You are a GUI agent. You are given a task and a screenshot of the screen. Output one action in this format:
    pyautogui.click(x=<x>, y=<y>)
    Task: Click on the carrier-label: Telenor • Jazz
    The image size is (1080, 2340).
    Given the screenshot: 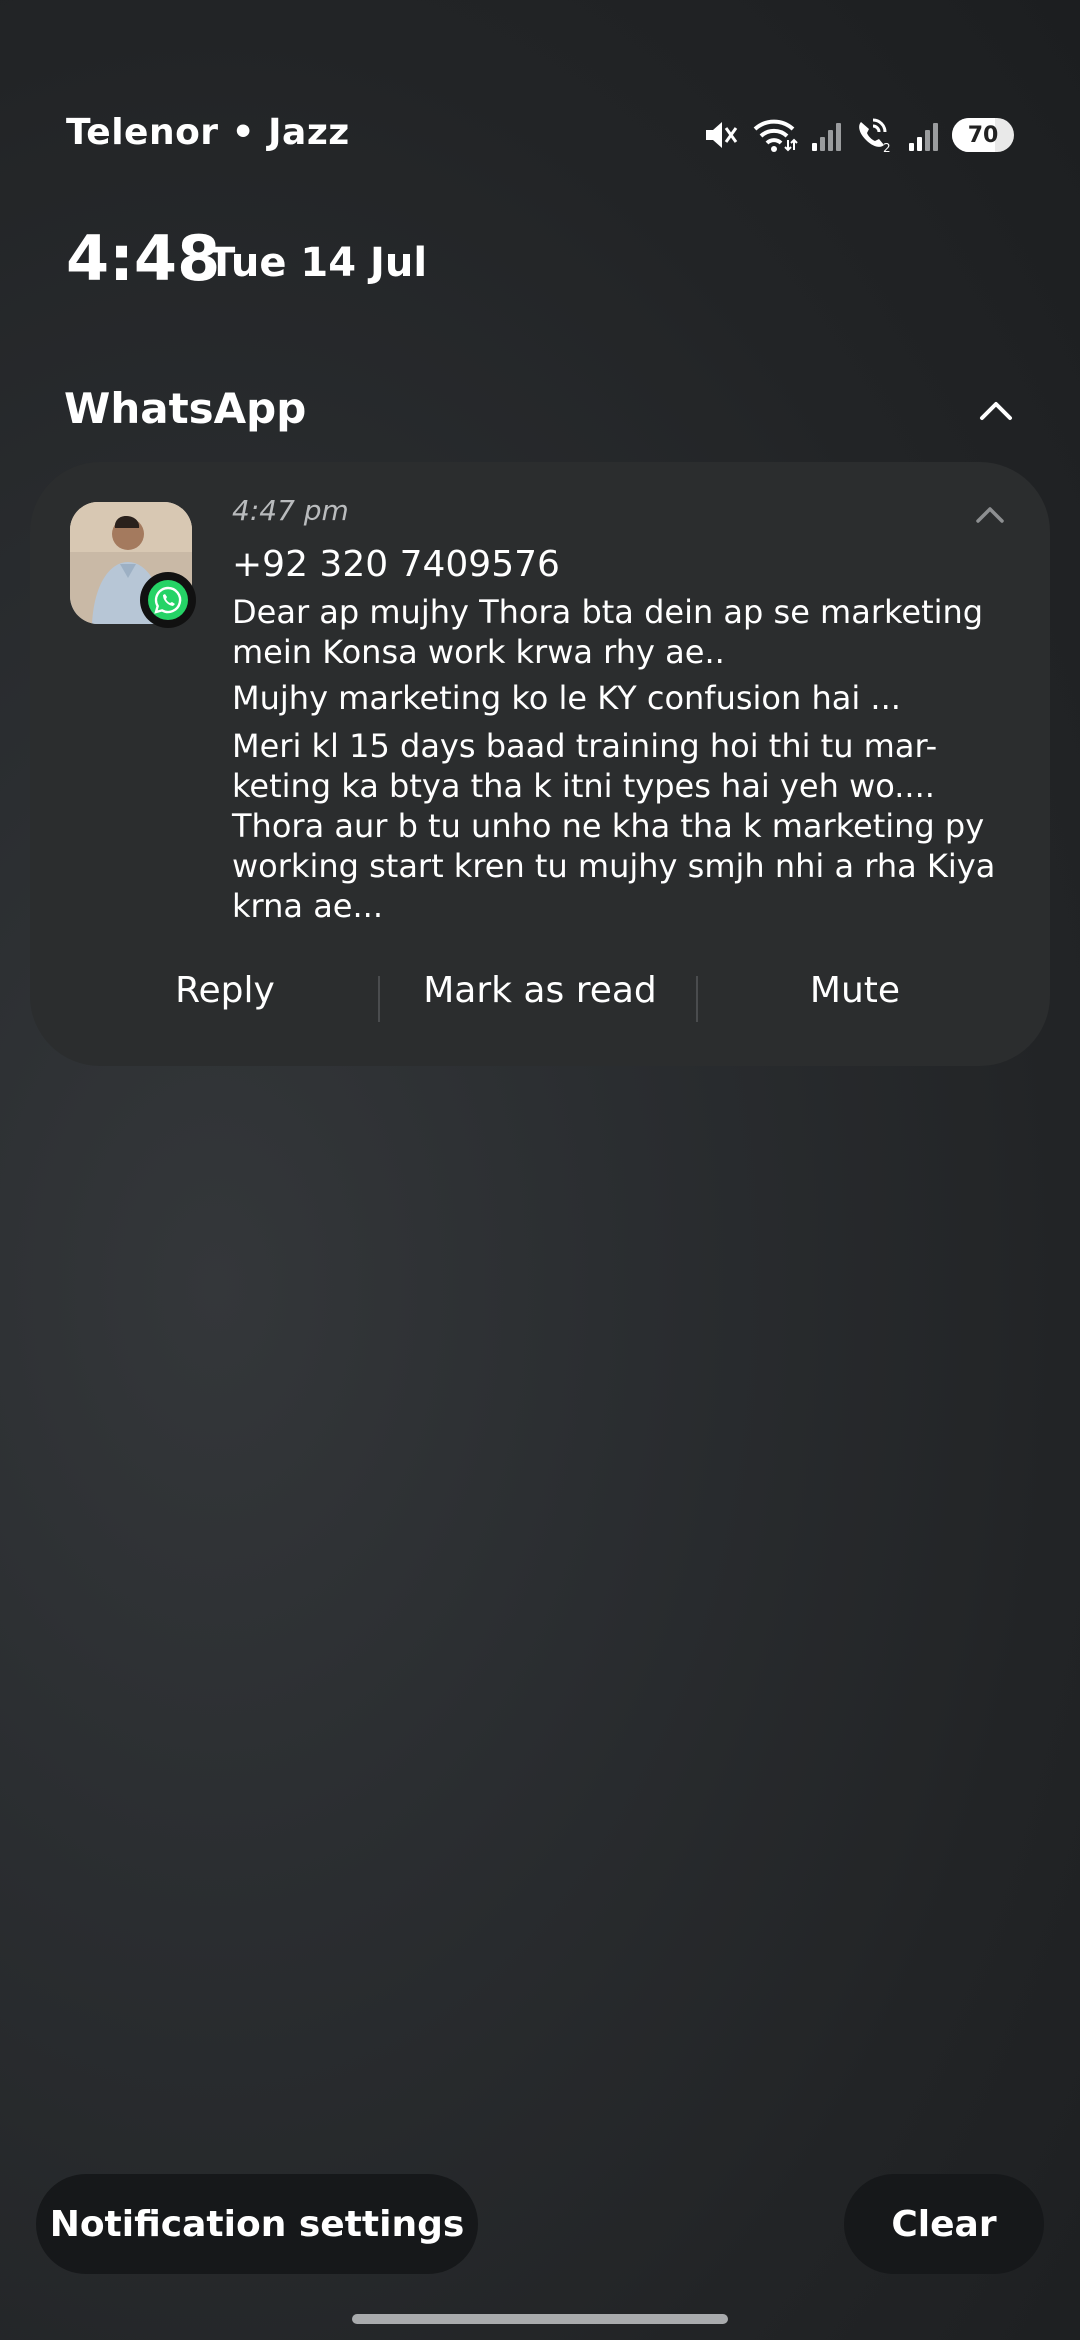 What is the action you would take?
    pyautogui.click(x=208, y=132)
    